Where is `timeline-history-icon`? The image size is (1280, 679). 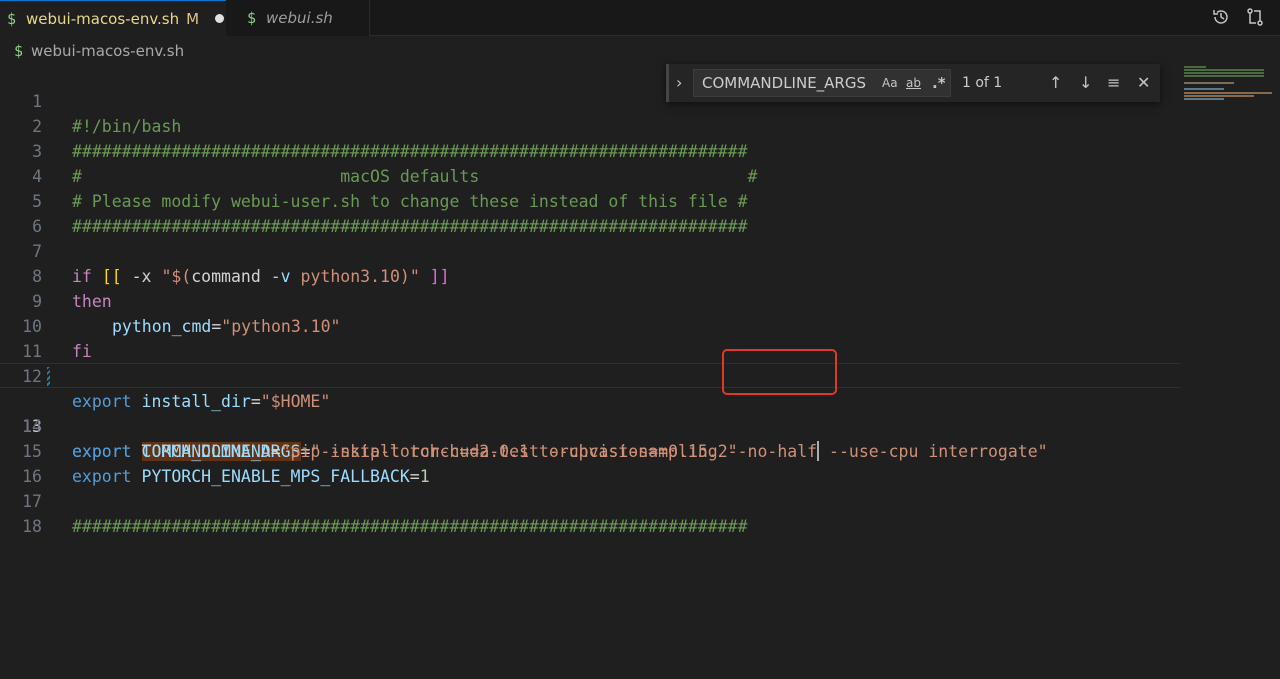
timeline-history-icon is located at coordinates (1221, 17).